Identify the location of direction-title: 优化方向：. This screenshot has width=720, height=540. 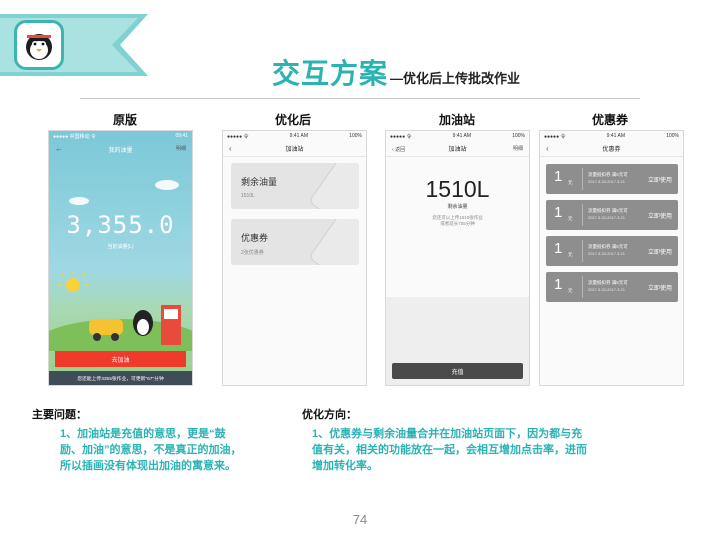
(329, 415).